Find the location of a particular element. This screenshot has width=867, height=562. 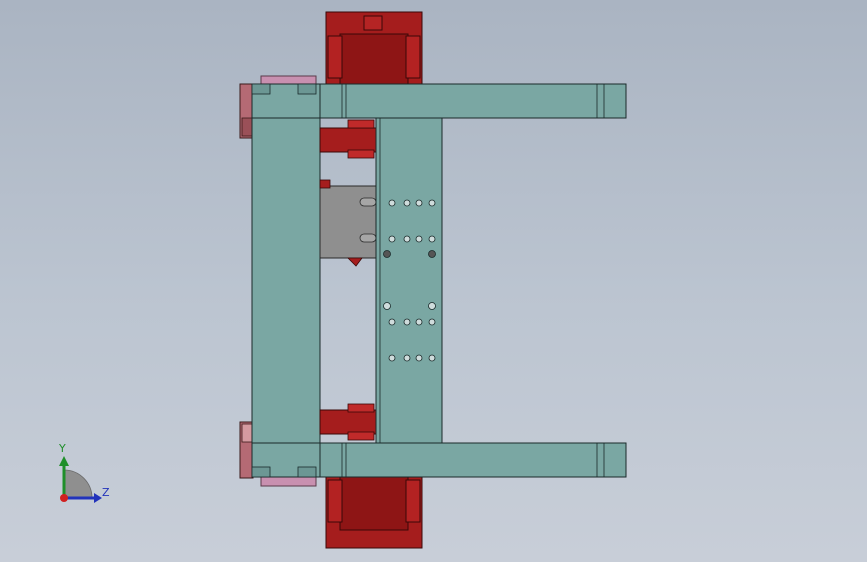

coordinate-triad is located at coordinates (80, 479).